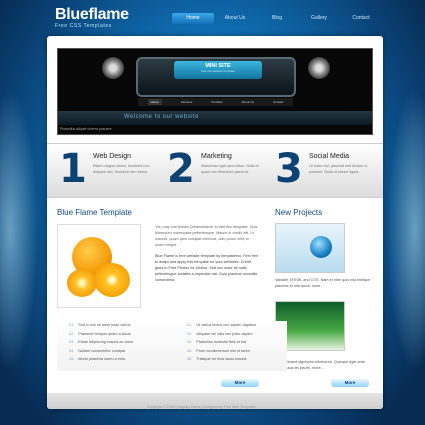 The image size is (425, 425). I want to click on banner-menu-about: About Us, so click(248, 102).